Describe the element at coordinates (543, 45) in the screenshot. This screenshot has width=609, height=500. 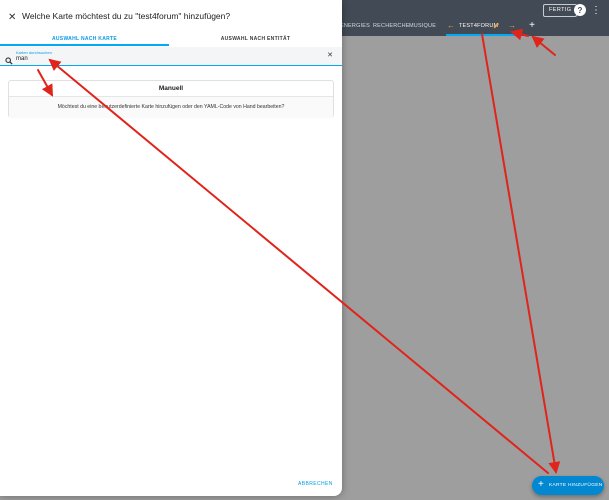
I see `arrow-to-add-view` at that location.